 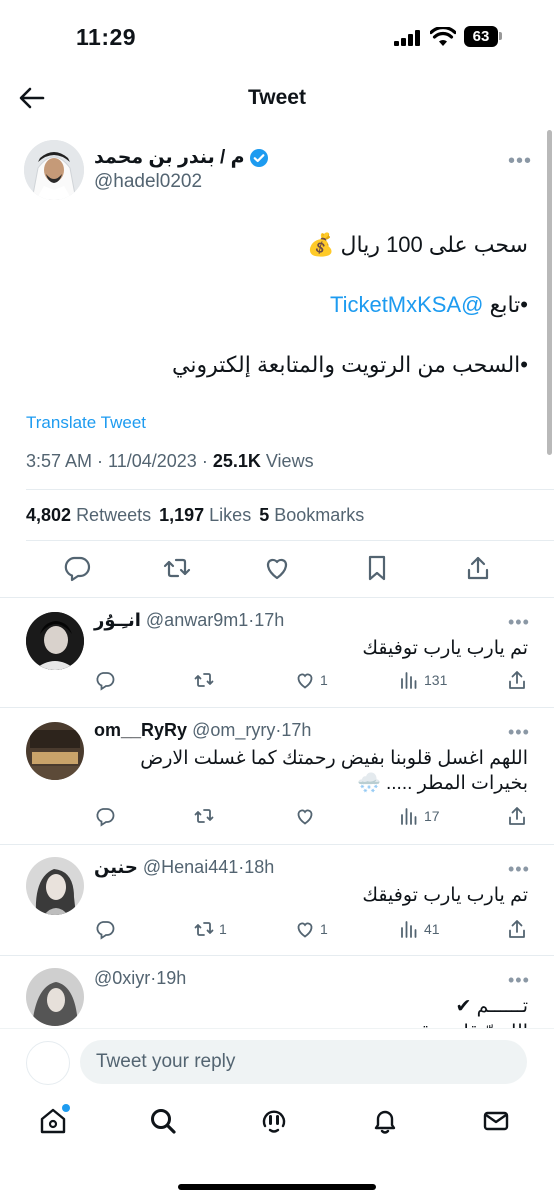 What do you see at coordinates (436, 680) in the screenshot?
I see `views-count: 131` at bounding box center [436, 680].